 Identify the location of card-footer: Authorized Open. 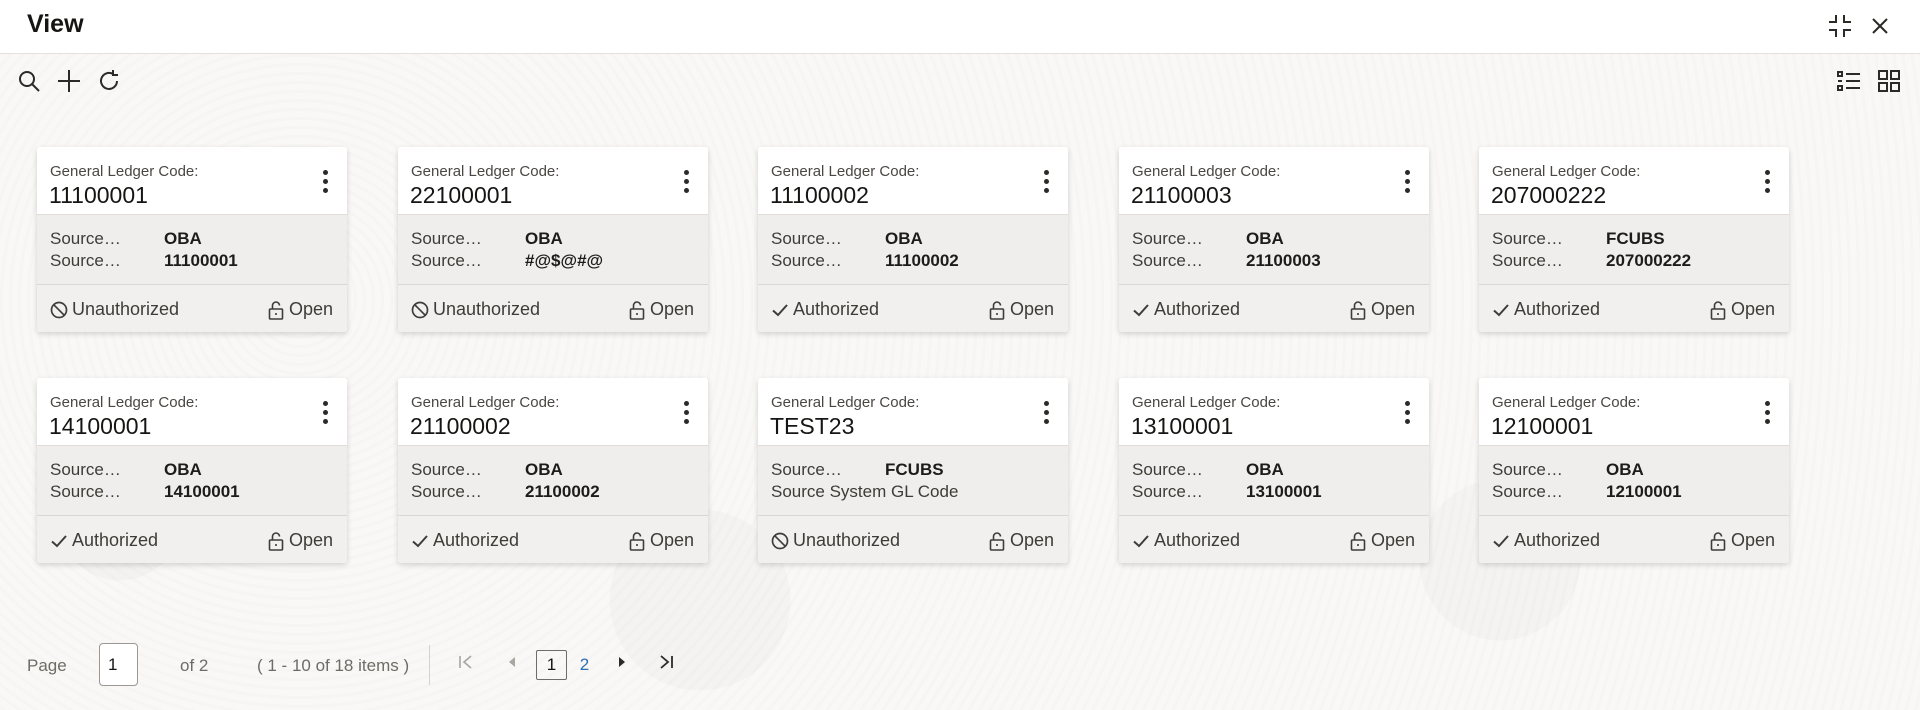
(192, 539).